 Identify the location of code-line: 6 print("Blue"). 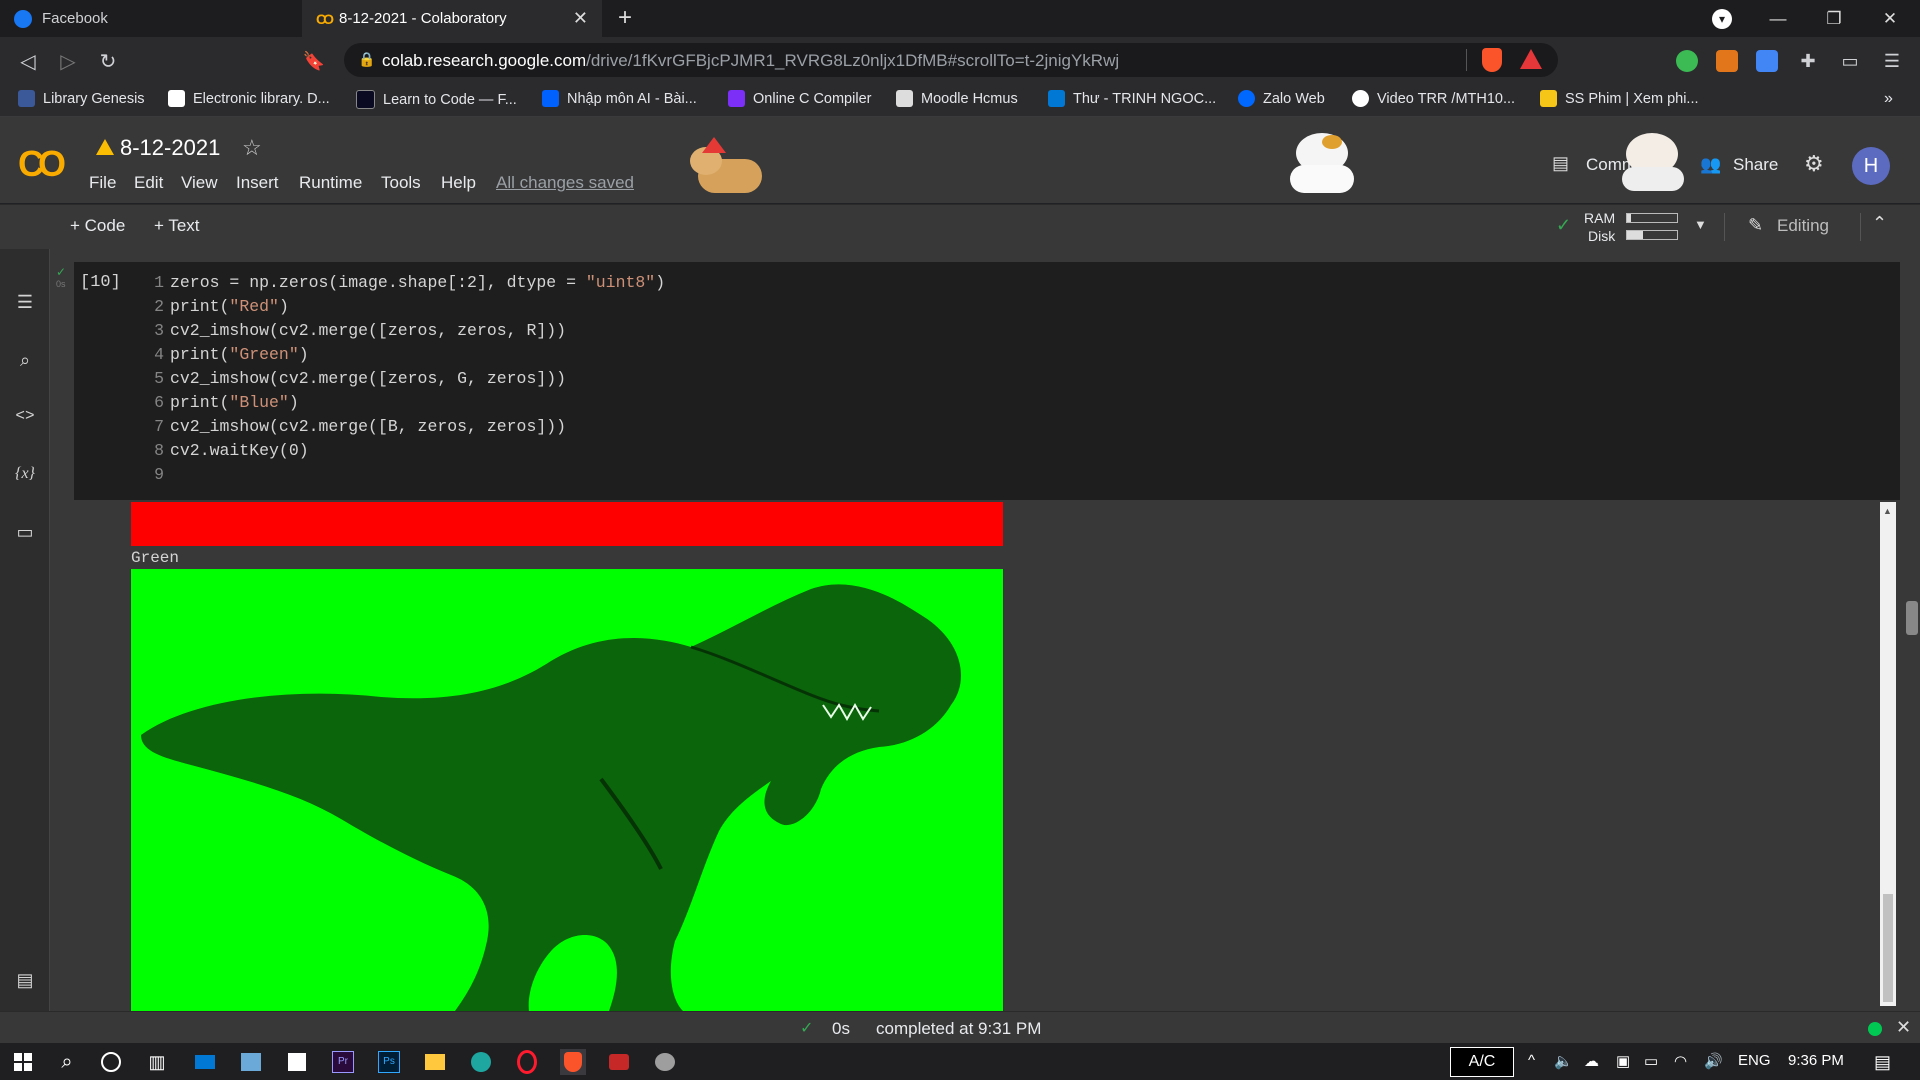
(221, 405).